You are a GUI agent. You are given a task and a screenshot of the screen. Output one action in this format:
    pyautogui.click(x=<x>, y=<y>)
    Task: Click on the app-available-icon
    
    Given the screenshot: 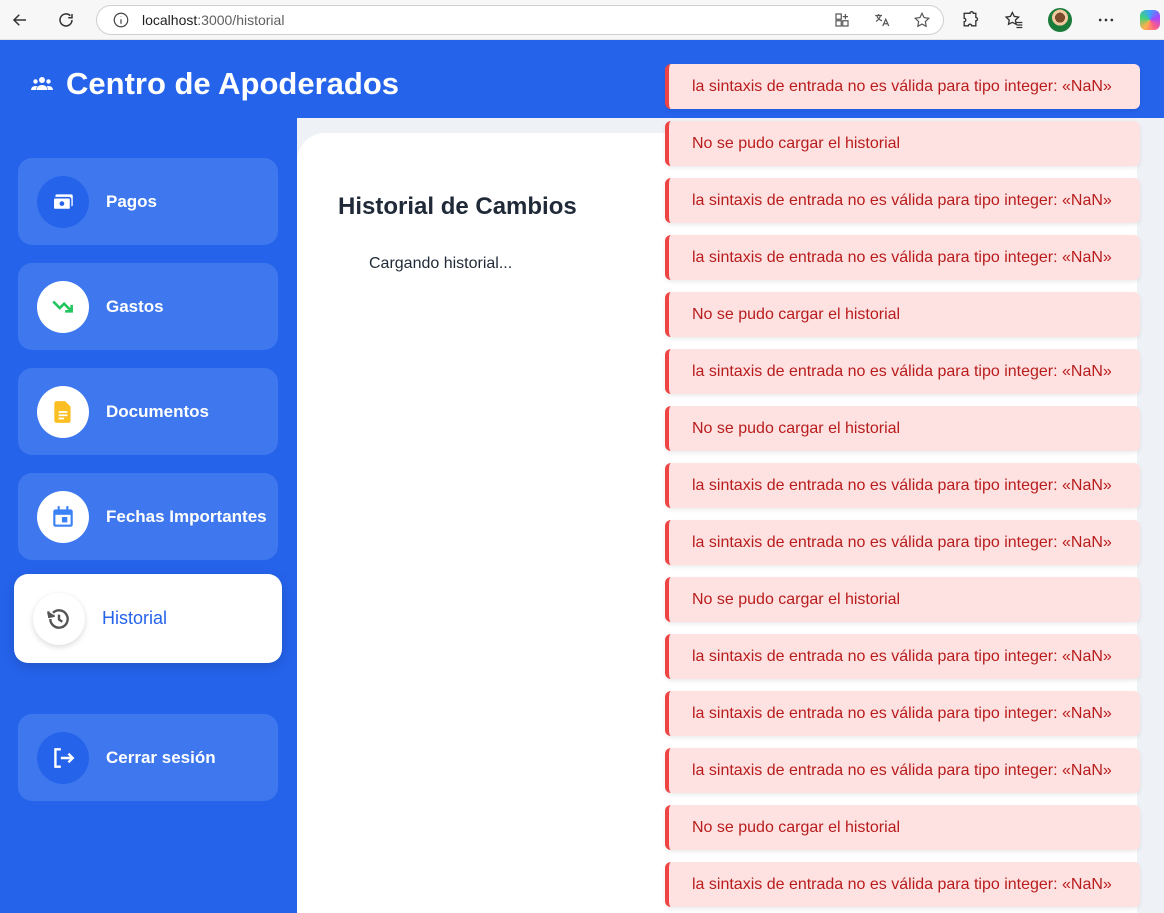 What is the action you would take?
    pyautogui.click(x=842, y=20)
    